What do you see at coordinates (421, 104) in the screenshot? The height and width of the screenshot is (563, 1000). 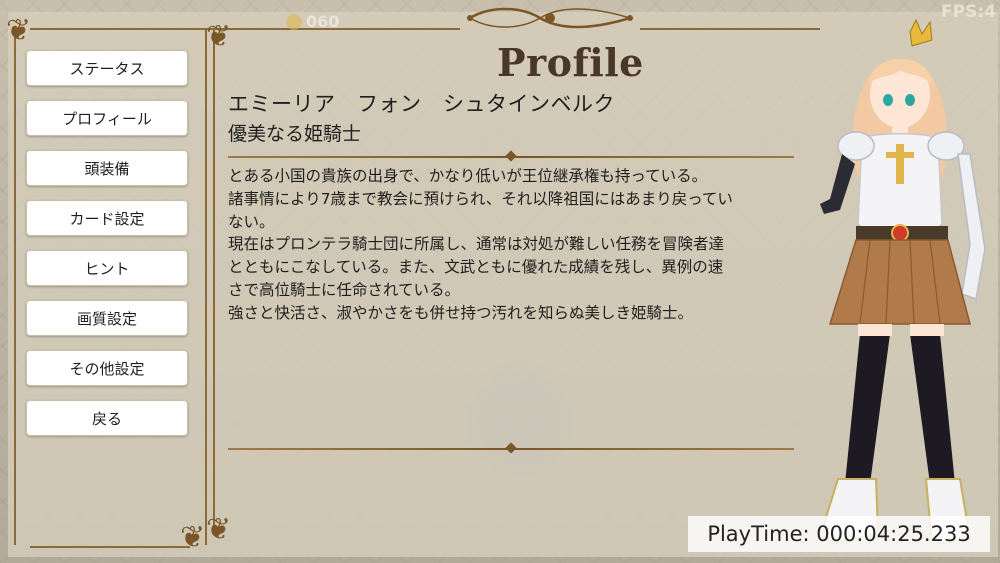 I see `character-name: エミーリア フォン シュタインベルク` at bounding box center [421, 104].